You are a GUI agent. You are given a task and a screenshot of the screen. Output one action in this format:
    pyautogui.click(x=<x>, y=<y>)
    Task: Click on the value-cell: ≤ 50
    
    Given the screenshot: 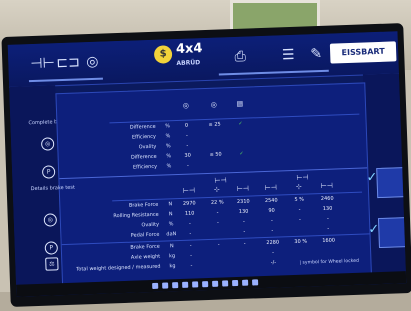 What is the action you would take?
    pyautogui.click(x=215, y=154)
    